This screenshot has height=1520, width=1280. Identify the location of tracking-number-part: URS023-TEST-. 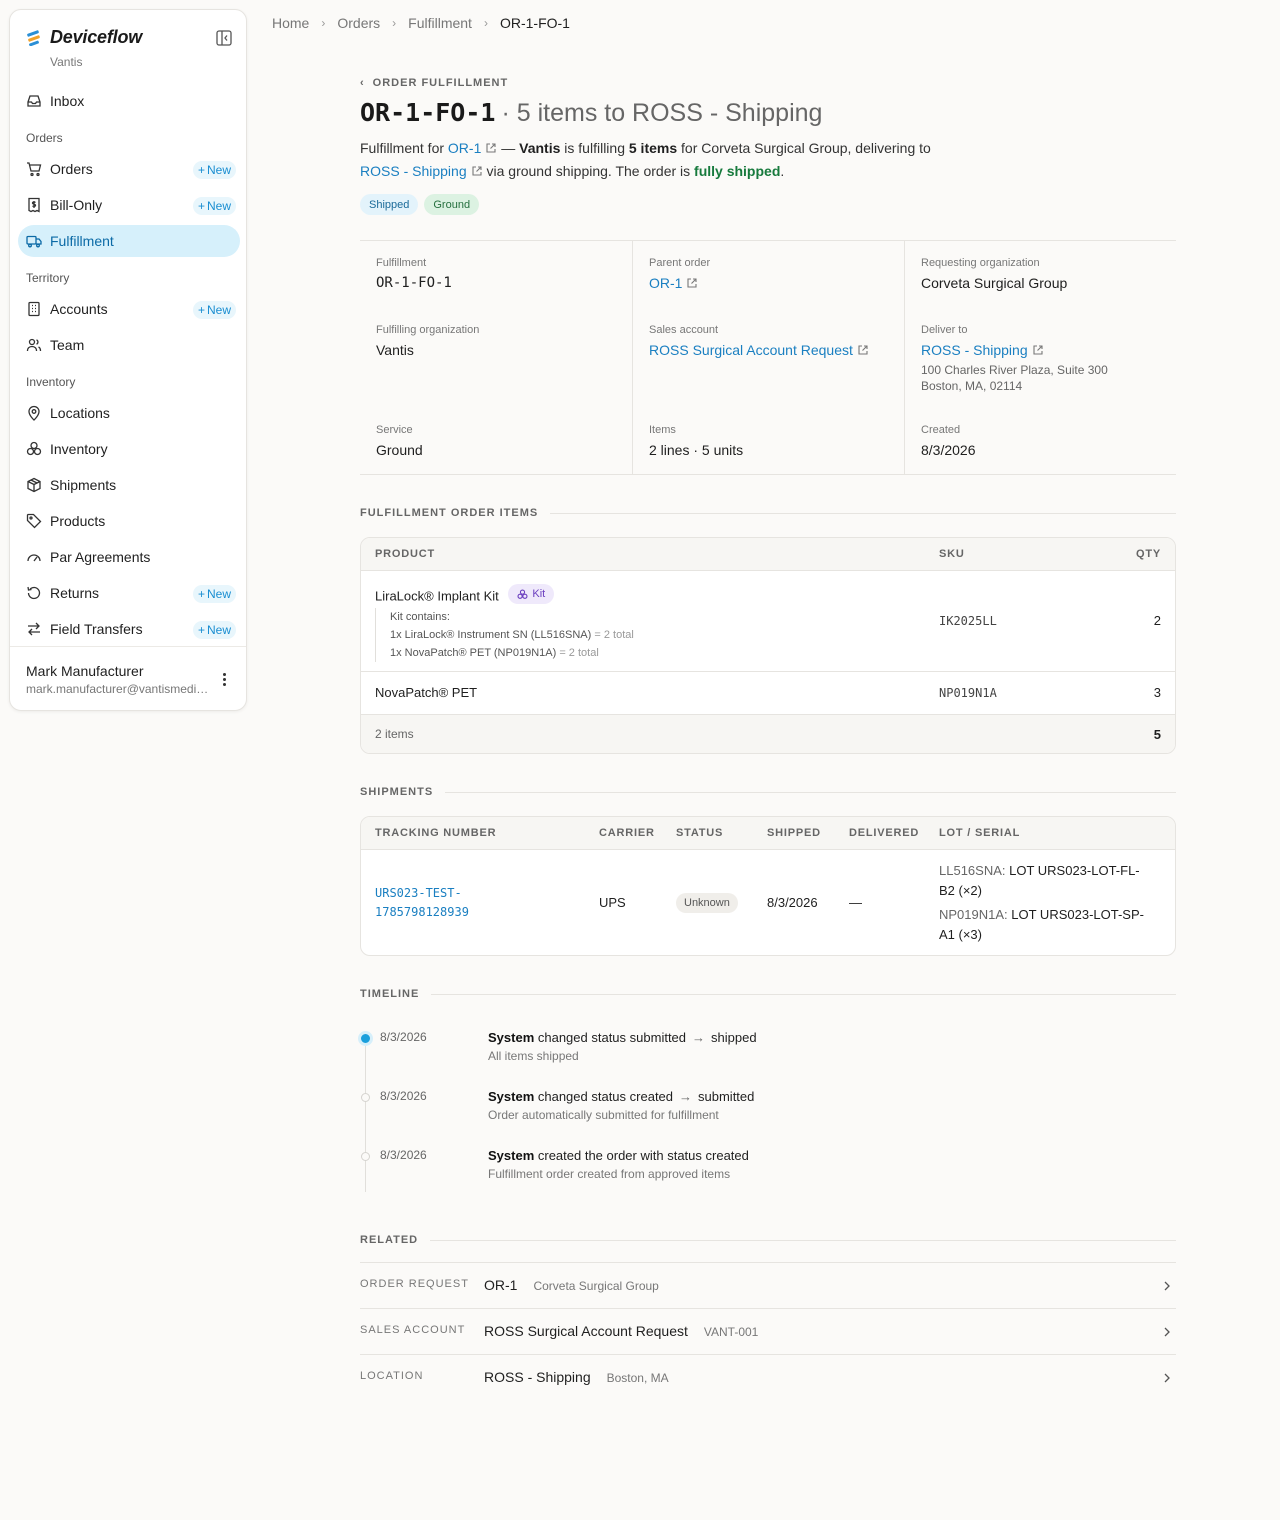
(422, 893).